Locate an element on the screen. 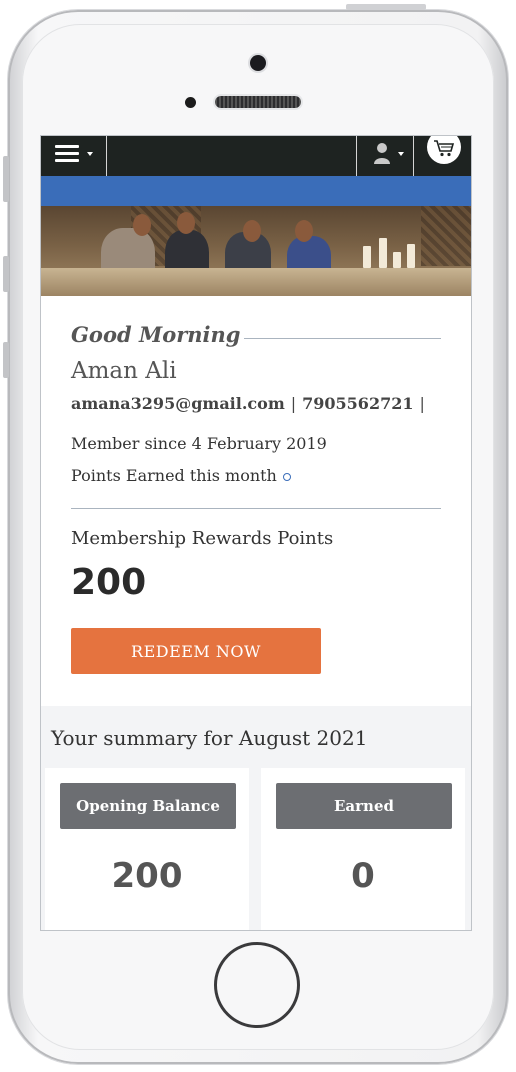  greeting-row: Good Morning is located at coordinates (256, 334).